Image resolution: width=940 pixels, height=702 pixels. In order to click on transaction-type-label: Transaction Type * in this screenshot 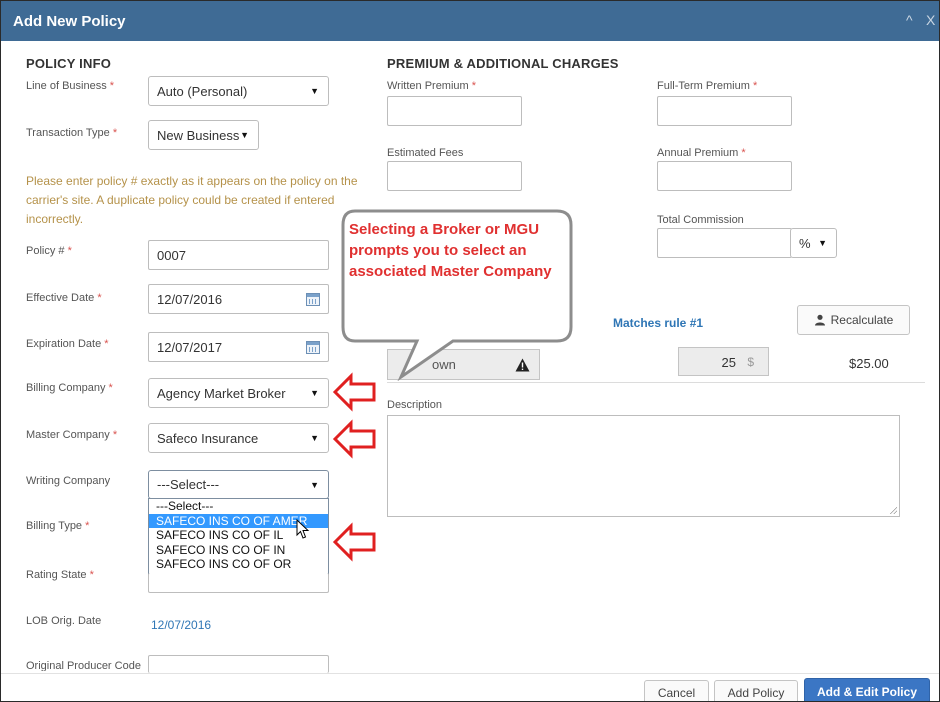, I will do `click(72, 133)`.